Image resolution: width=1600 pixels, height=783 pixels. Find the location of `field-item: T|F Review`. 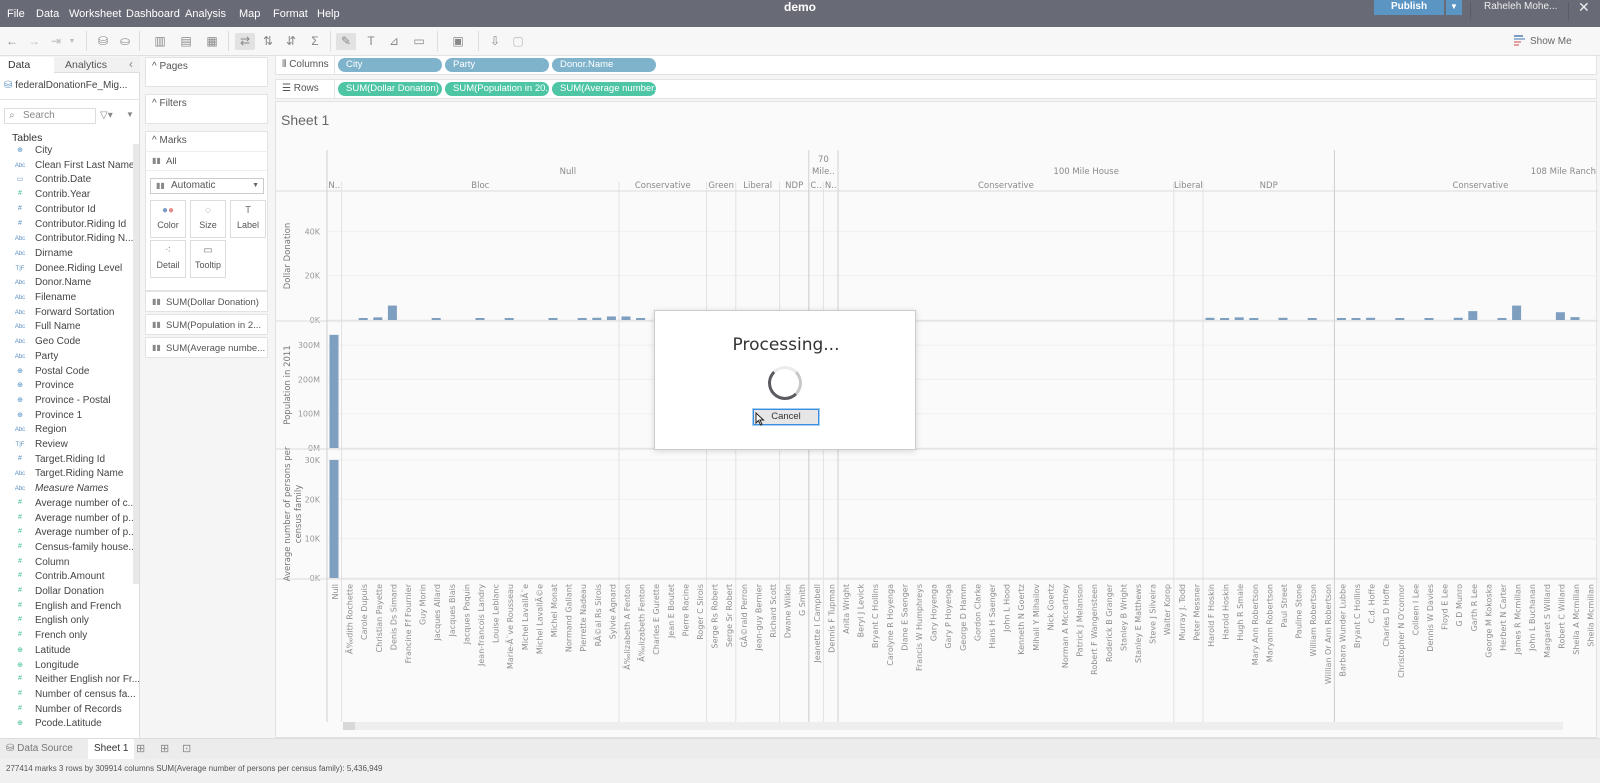

field-item: T|F Review is located at coordinates (66, 446).